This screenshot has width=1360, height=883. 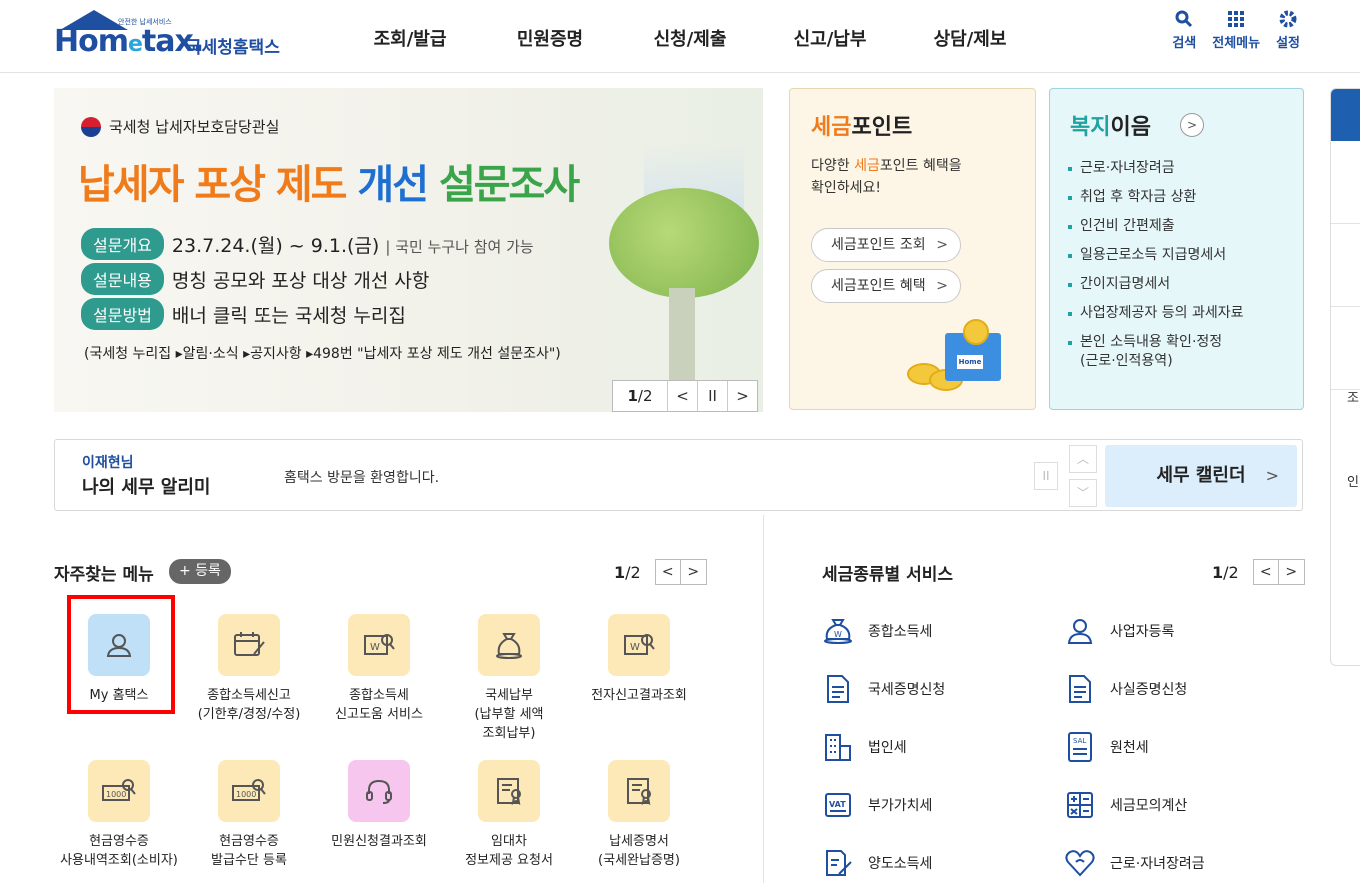 What do you see at coordinates (862, 127) in the screenshot?
I see `tax-point-title: 세금포인트` at bounding box center [862, 127].